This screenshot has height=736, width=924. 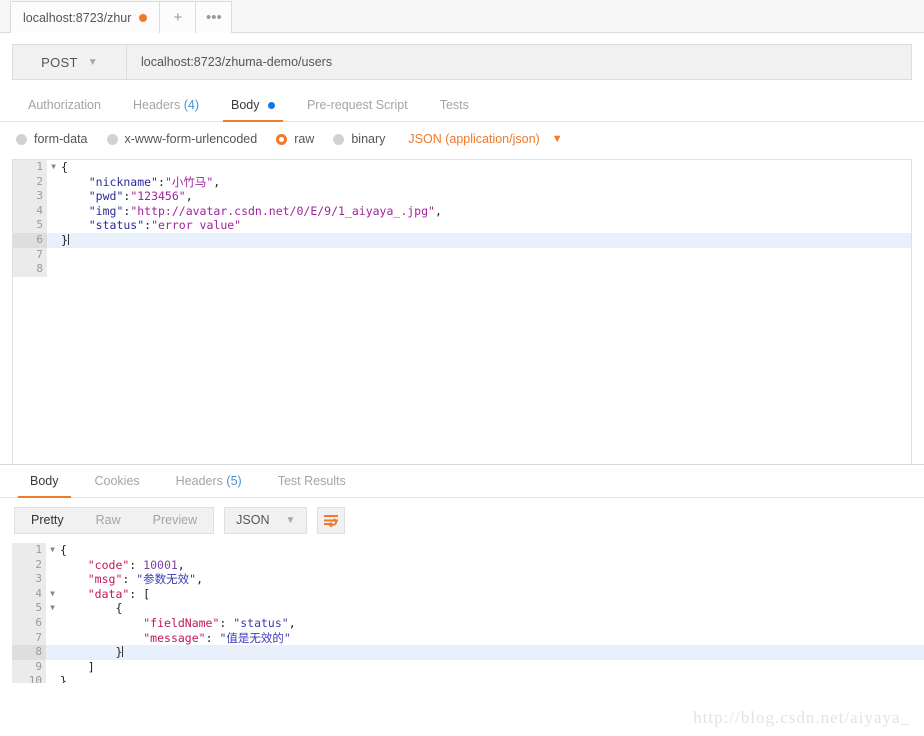 What do you see at coordinates (29, 667) in the screenshot?
I see `line-number: 9` at bounding box center [29, 667].